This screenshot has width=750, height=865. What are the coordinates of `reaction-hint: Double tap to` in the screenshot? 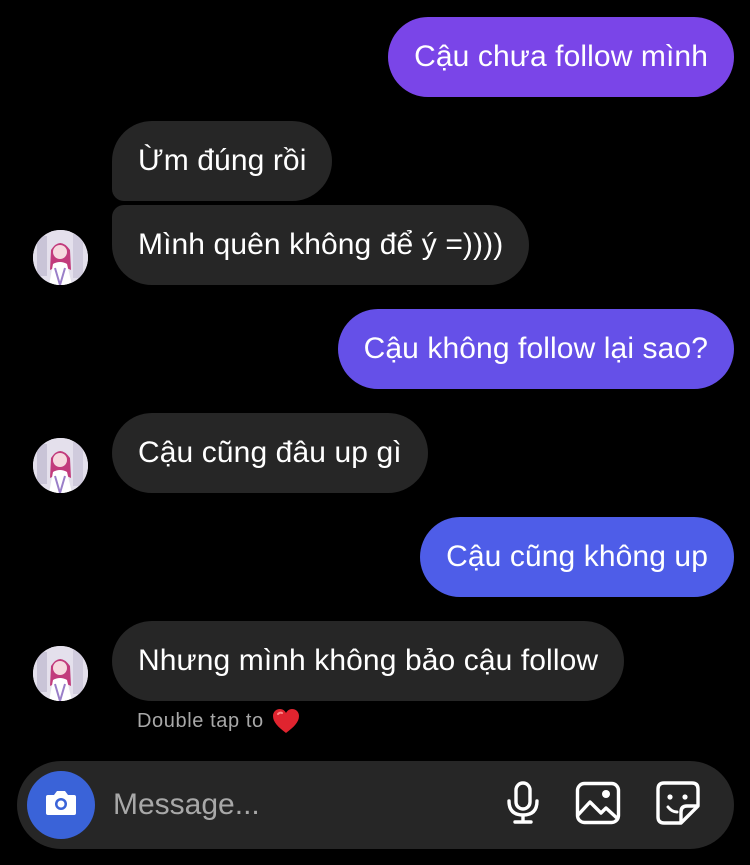 It's located at (218, 721).